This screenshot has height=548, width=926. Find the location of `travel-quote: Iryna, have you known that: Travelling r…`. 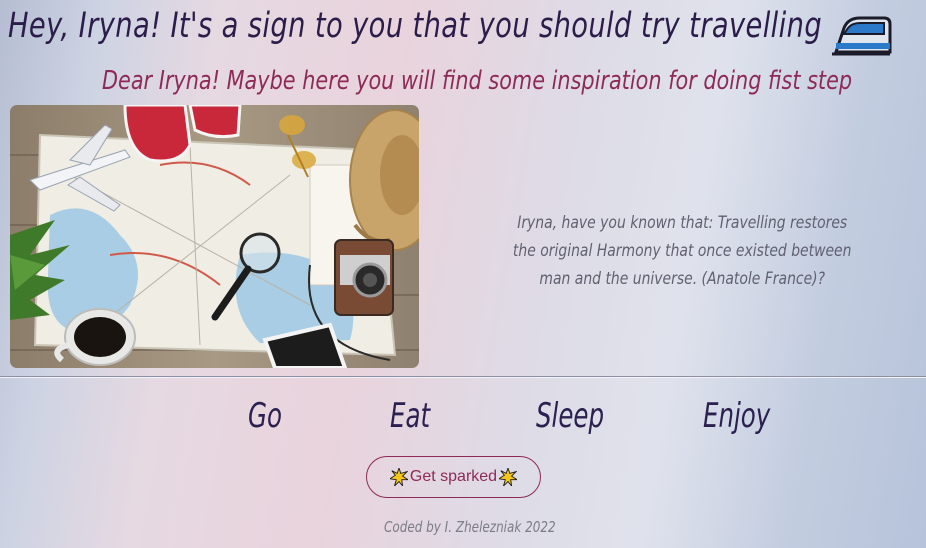

travel-quote: Iryna, have you known that: Travelling r… is located at coordinates (682, 251).